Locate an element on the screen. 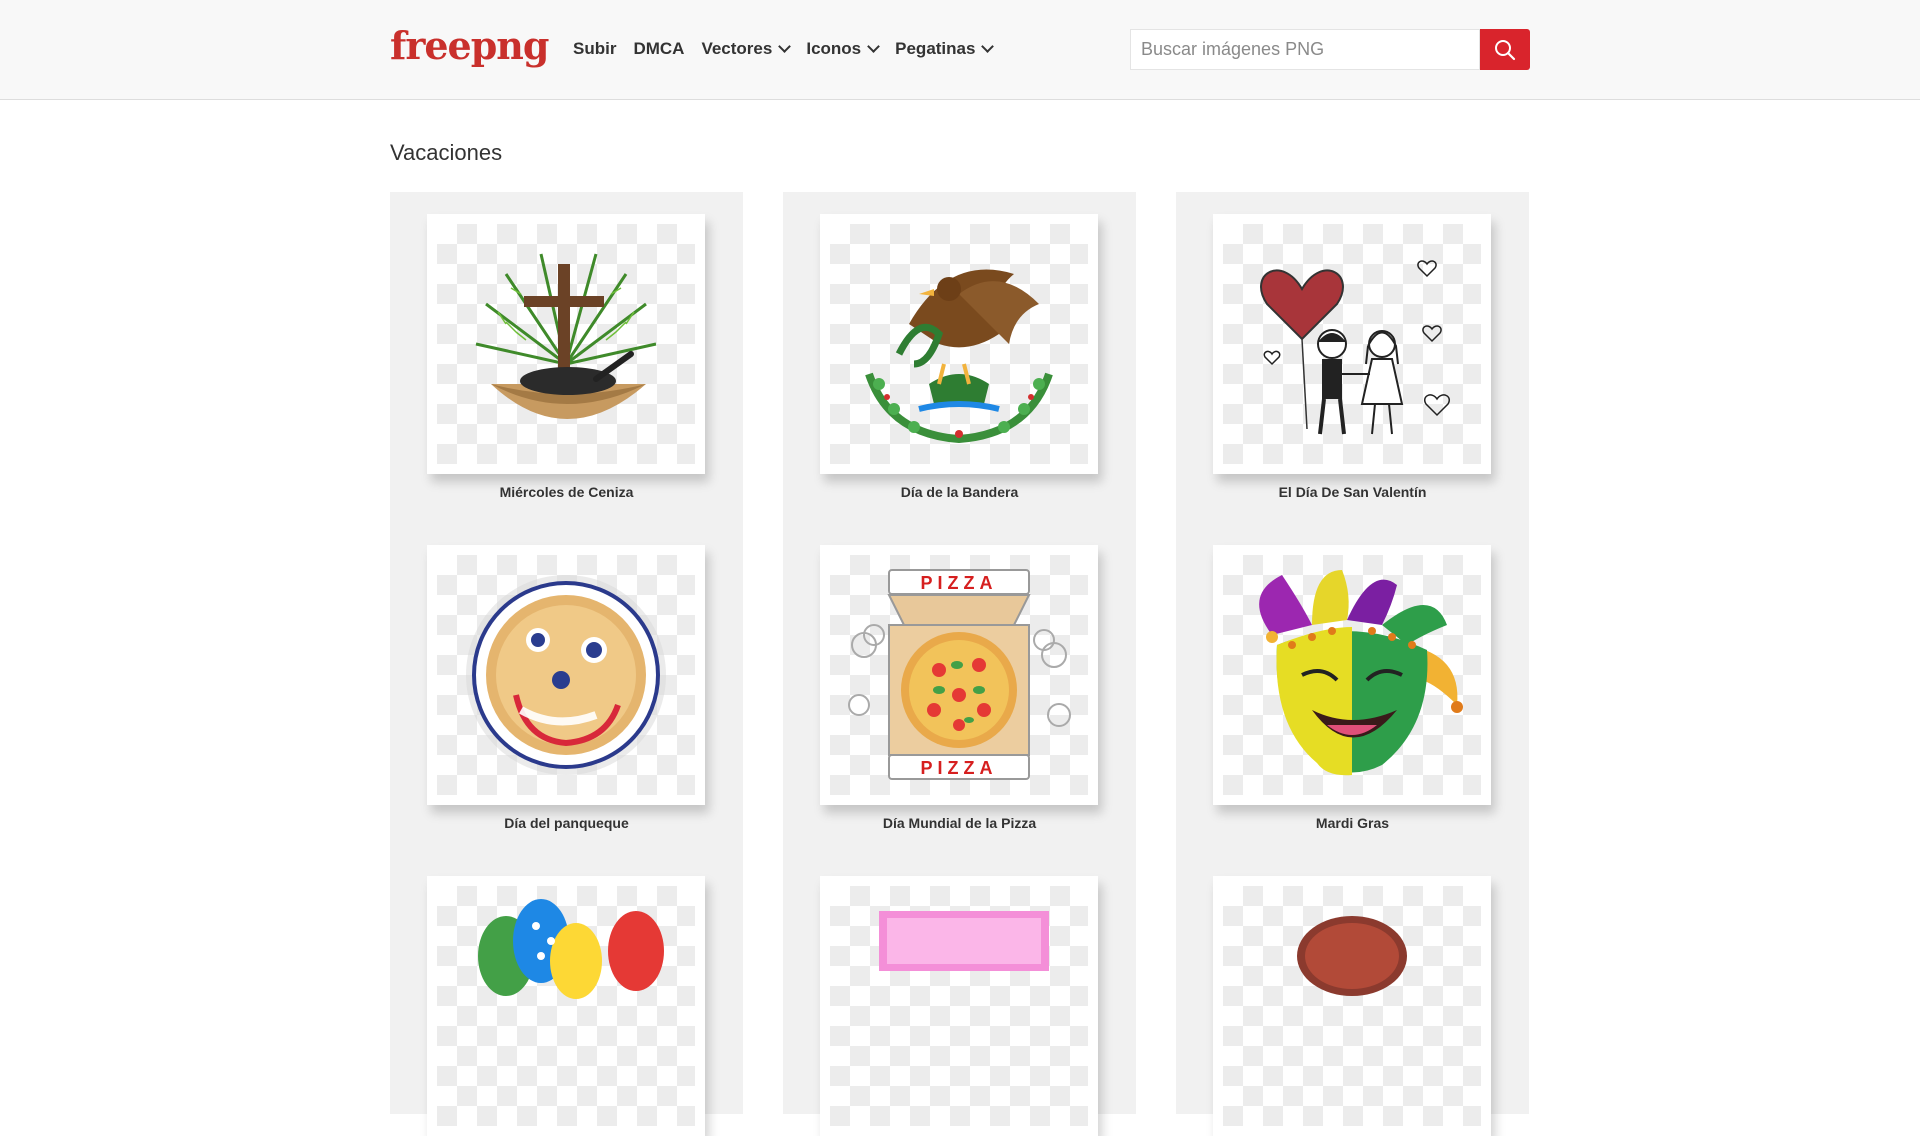  mexican-eagle-image is located at coordinates (959, 356).